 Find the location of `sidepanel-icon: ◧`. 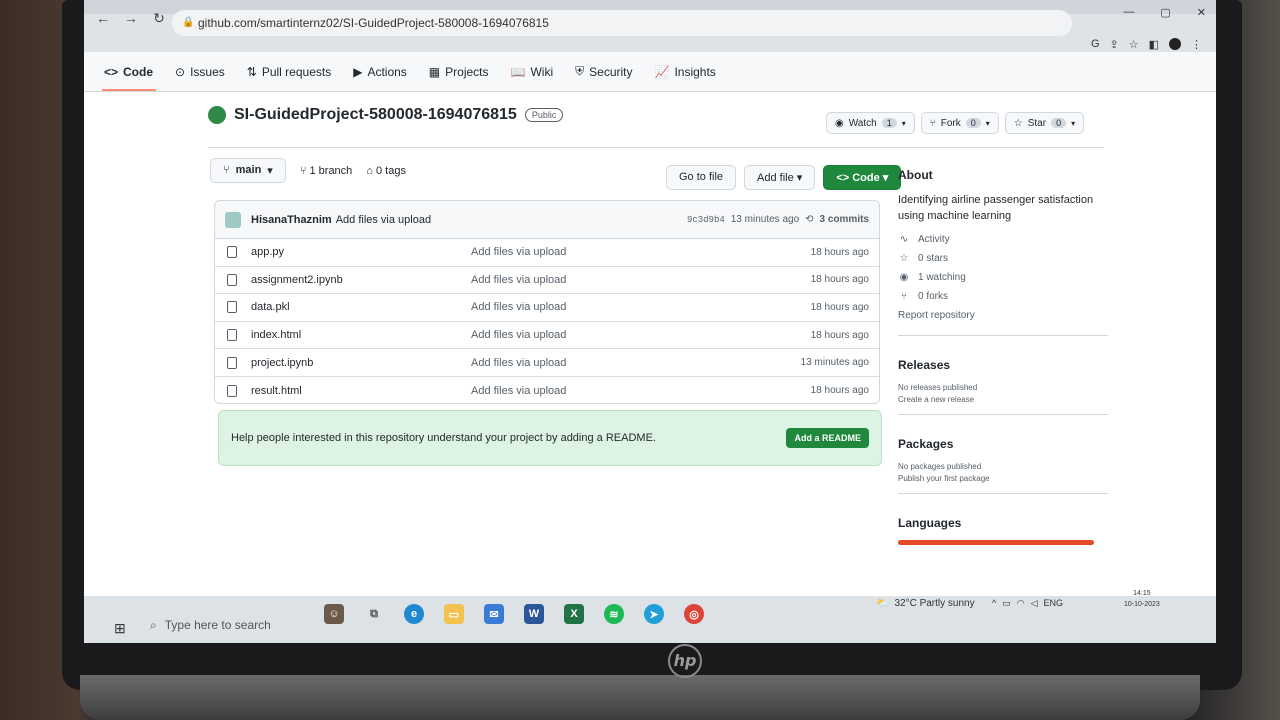

sidepanel-icon: ◧ is located at coordinates (1154, 44).